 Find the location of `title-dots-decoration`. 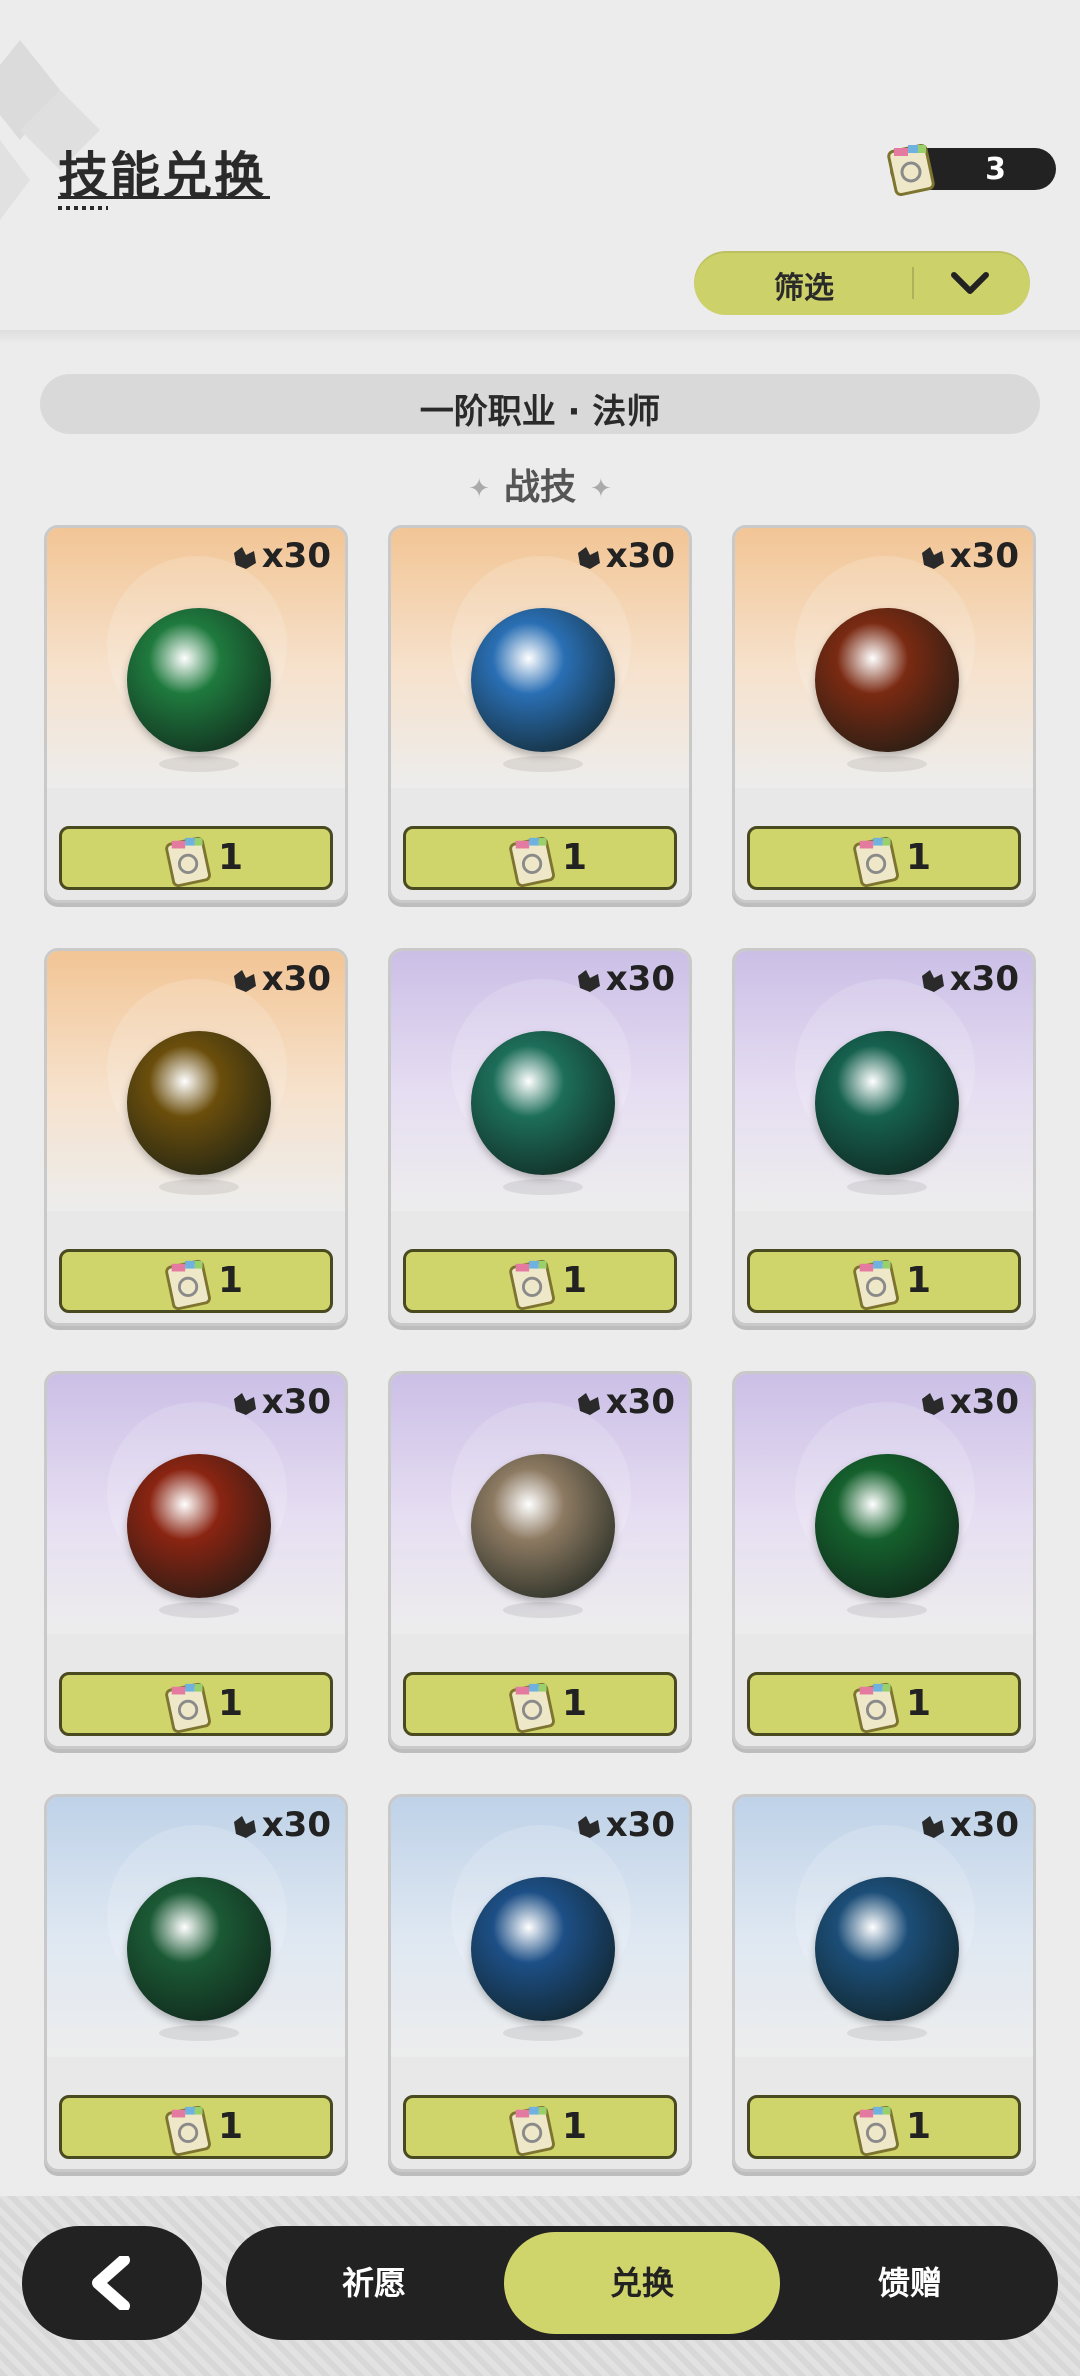

title-dots-decoration is located at coordinates (83, 208).